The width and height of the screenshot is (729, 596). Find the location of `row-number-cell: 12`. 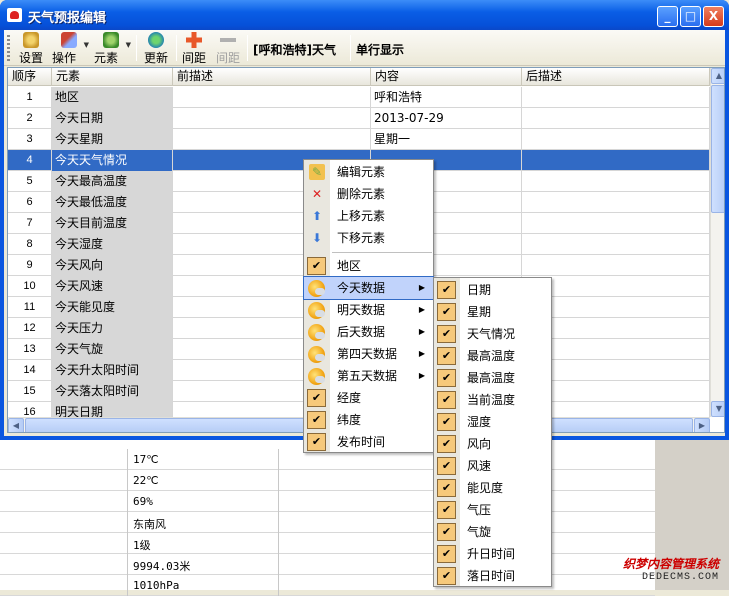

row-number-cell: 12 is located at coordinates (30, 328).